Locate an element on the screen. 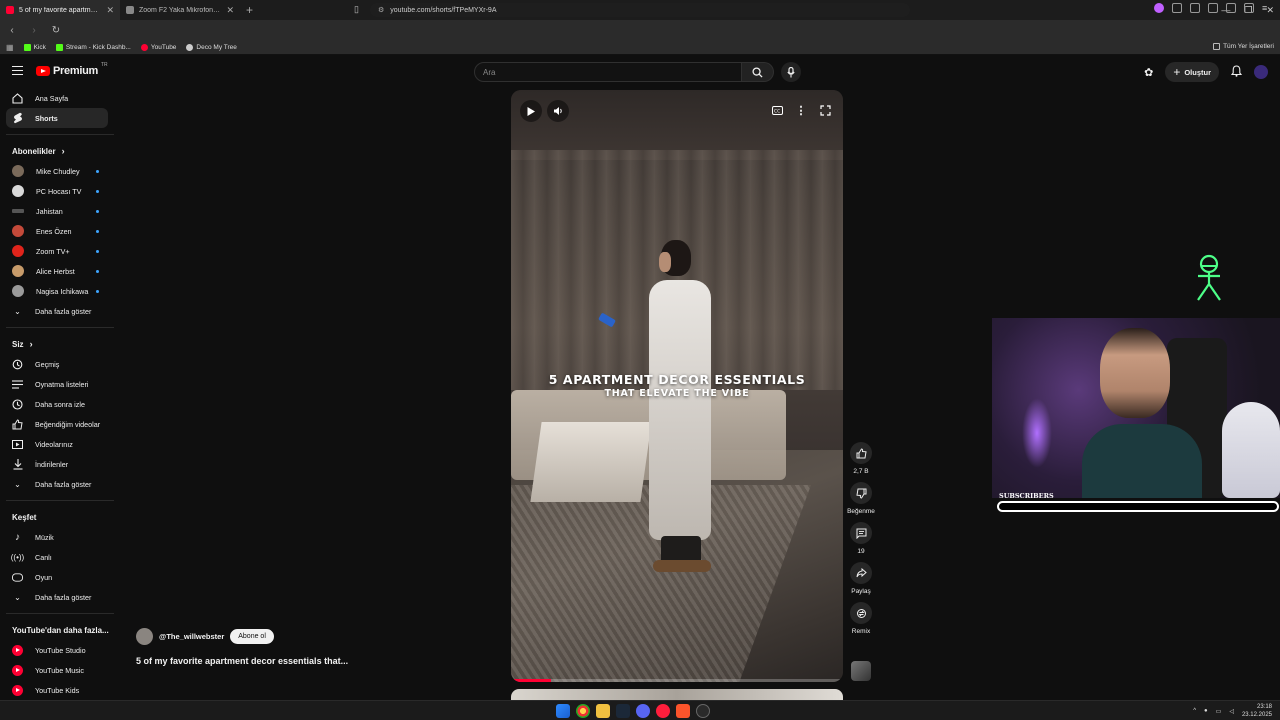  dislike-button is located at coordinates (861, 493).